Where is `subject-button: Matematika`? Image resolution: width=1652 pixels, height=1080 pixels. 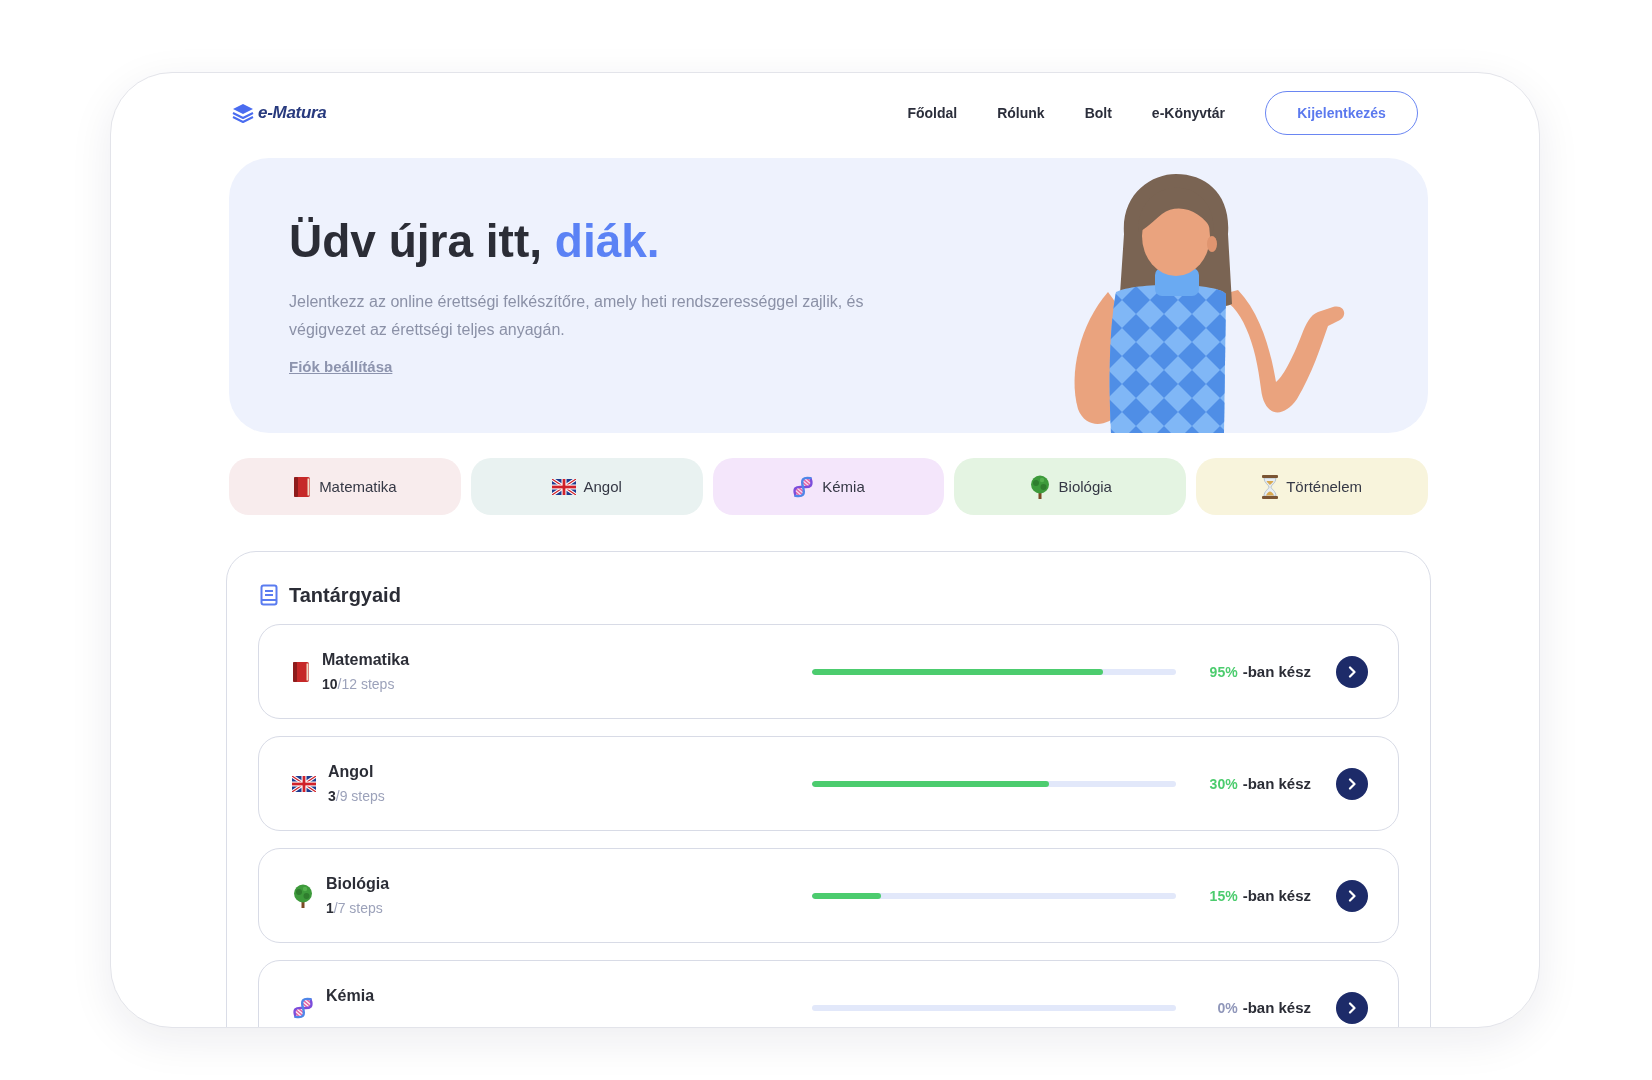
subject-button: Matematika is located at coordinates (345, 486).